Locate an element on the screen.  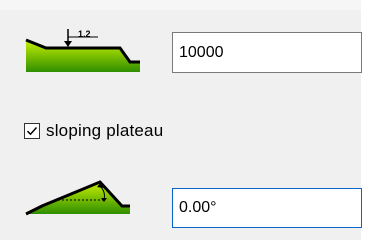
slope-angle-input is located at coordinates (267, 208).